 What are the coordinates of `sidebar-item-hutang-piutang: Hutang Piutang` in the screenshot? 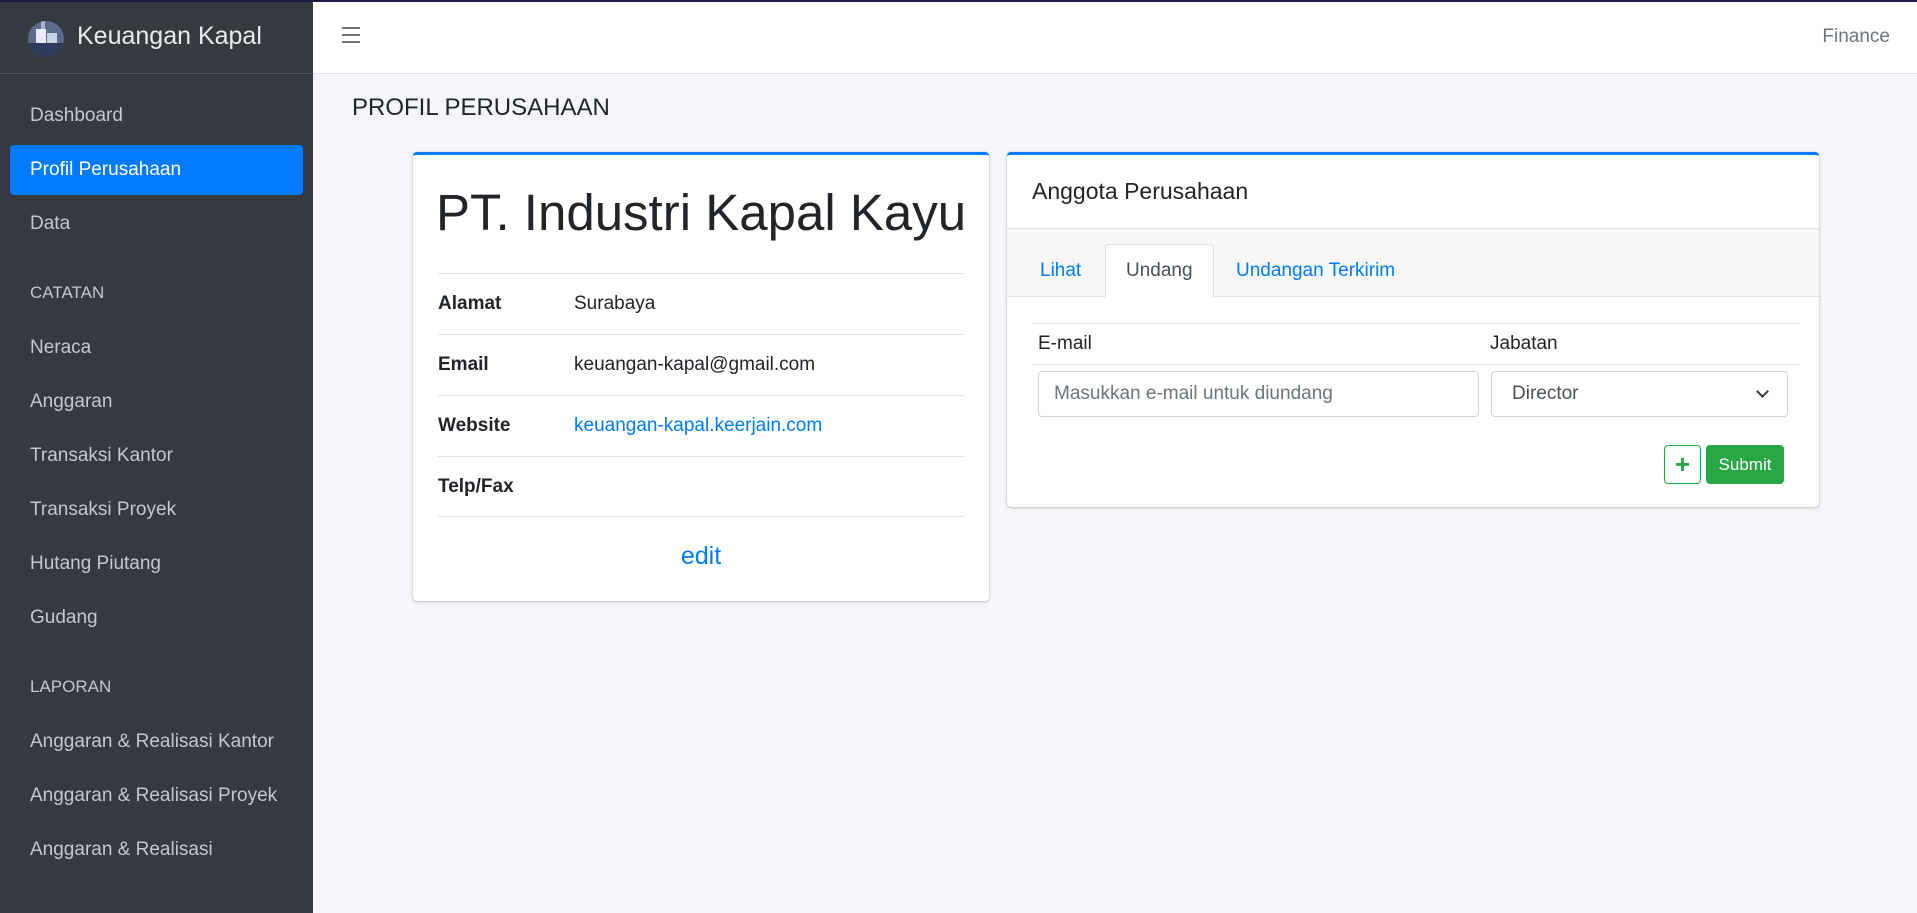 It's located at (156, 564).